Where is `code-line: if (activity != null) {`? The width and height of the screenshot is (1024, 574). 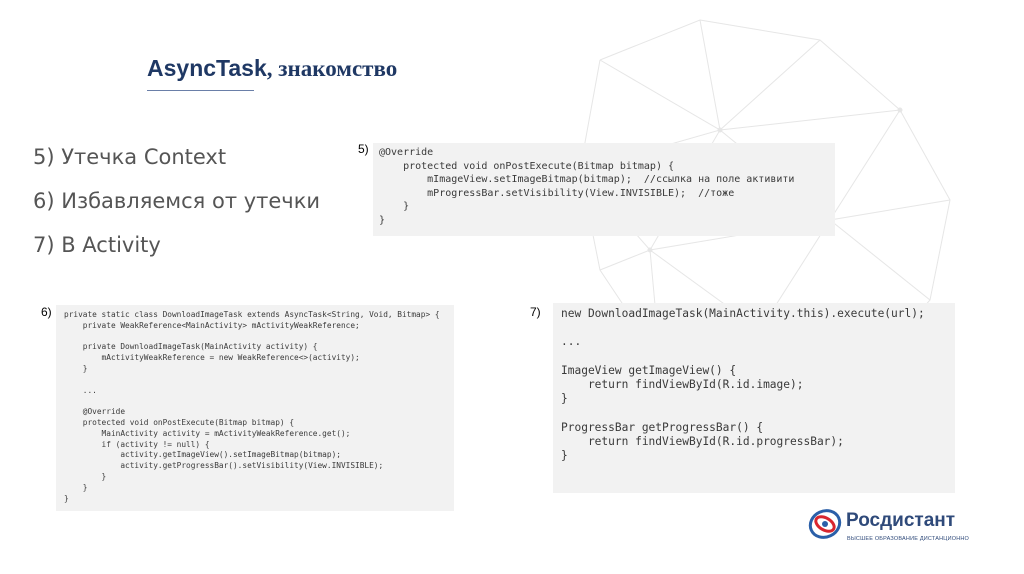
code-line: if (activity != null) { is located at coordinates (137, 444).